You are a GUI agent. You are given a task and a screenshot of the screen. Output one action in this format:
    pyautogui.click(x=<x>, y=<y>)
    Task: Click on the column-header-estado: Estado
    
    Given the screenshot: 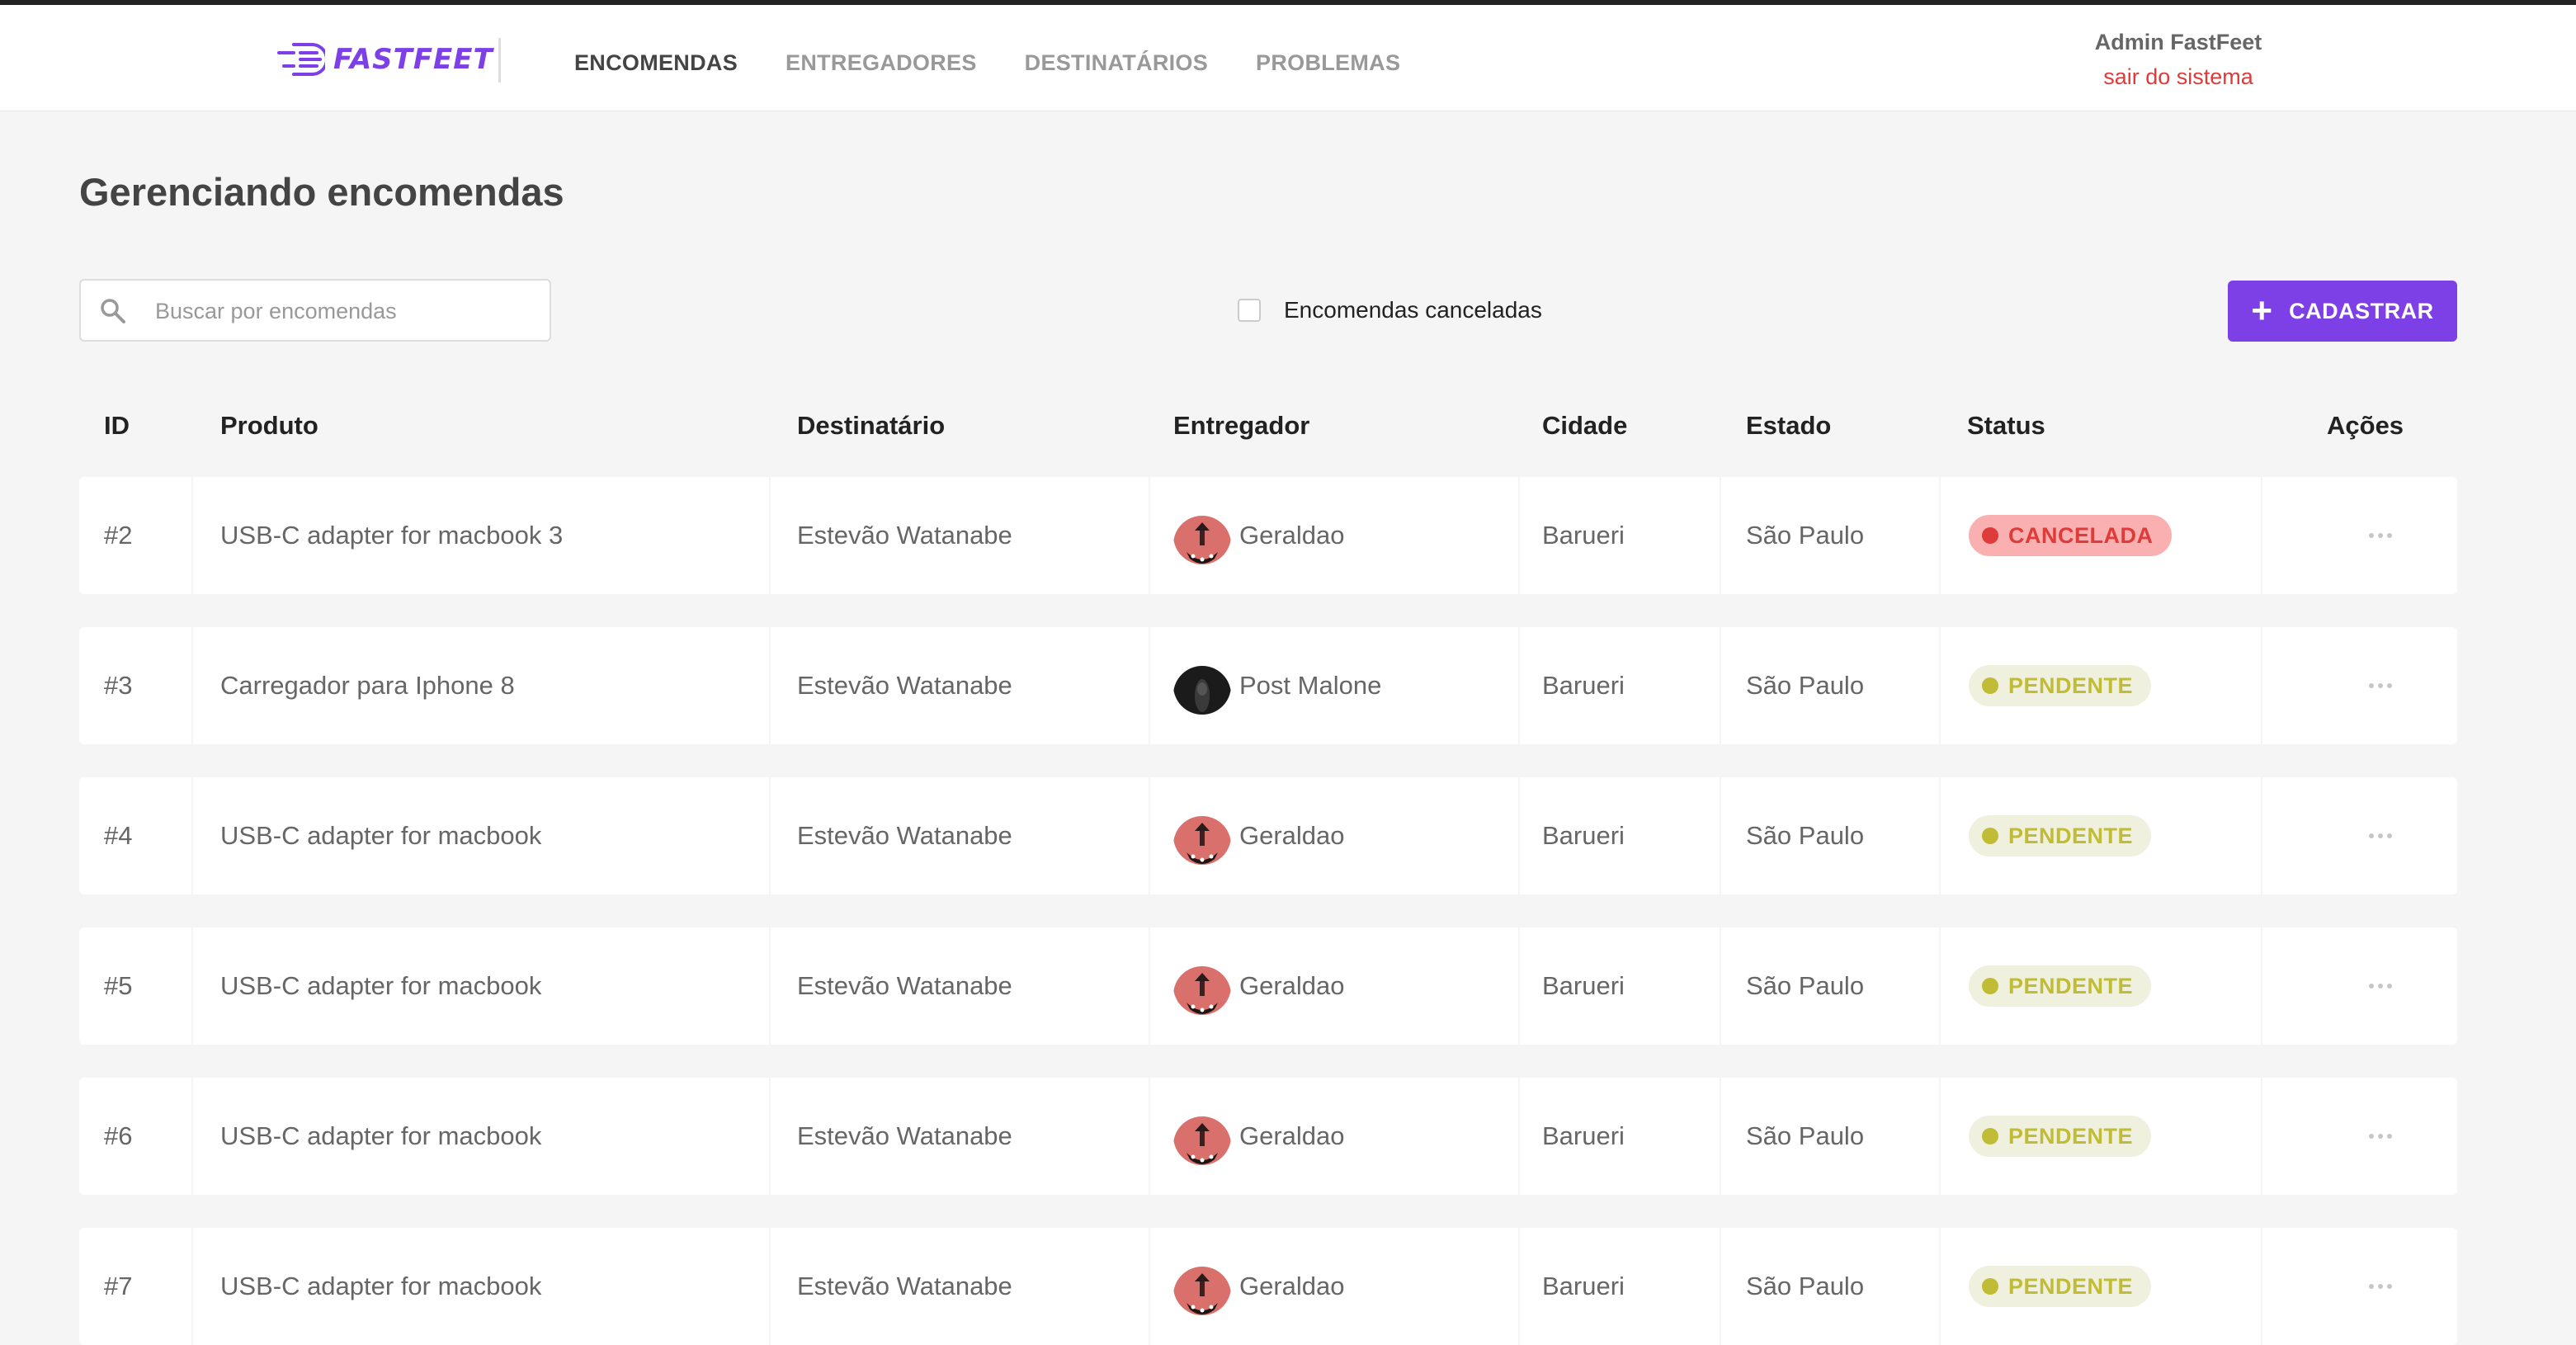 What is the action you would take?
    pyautogui.click(x=1789, y=425)
    